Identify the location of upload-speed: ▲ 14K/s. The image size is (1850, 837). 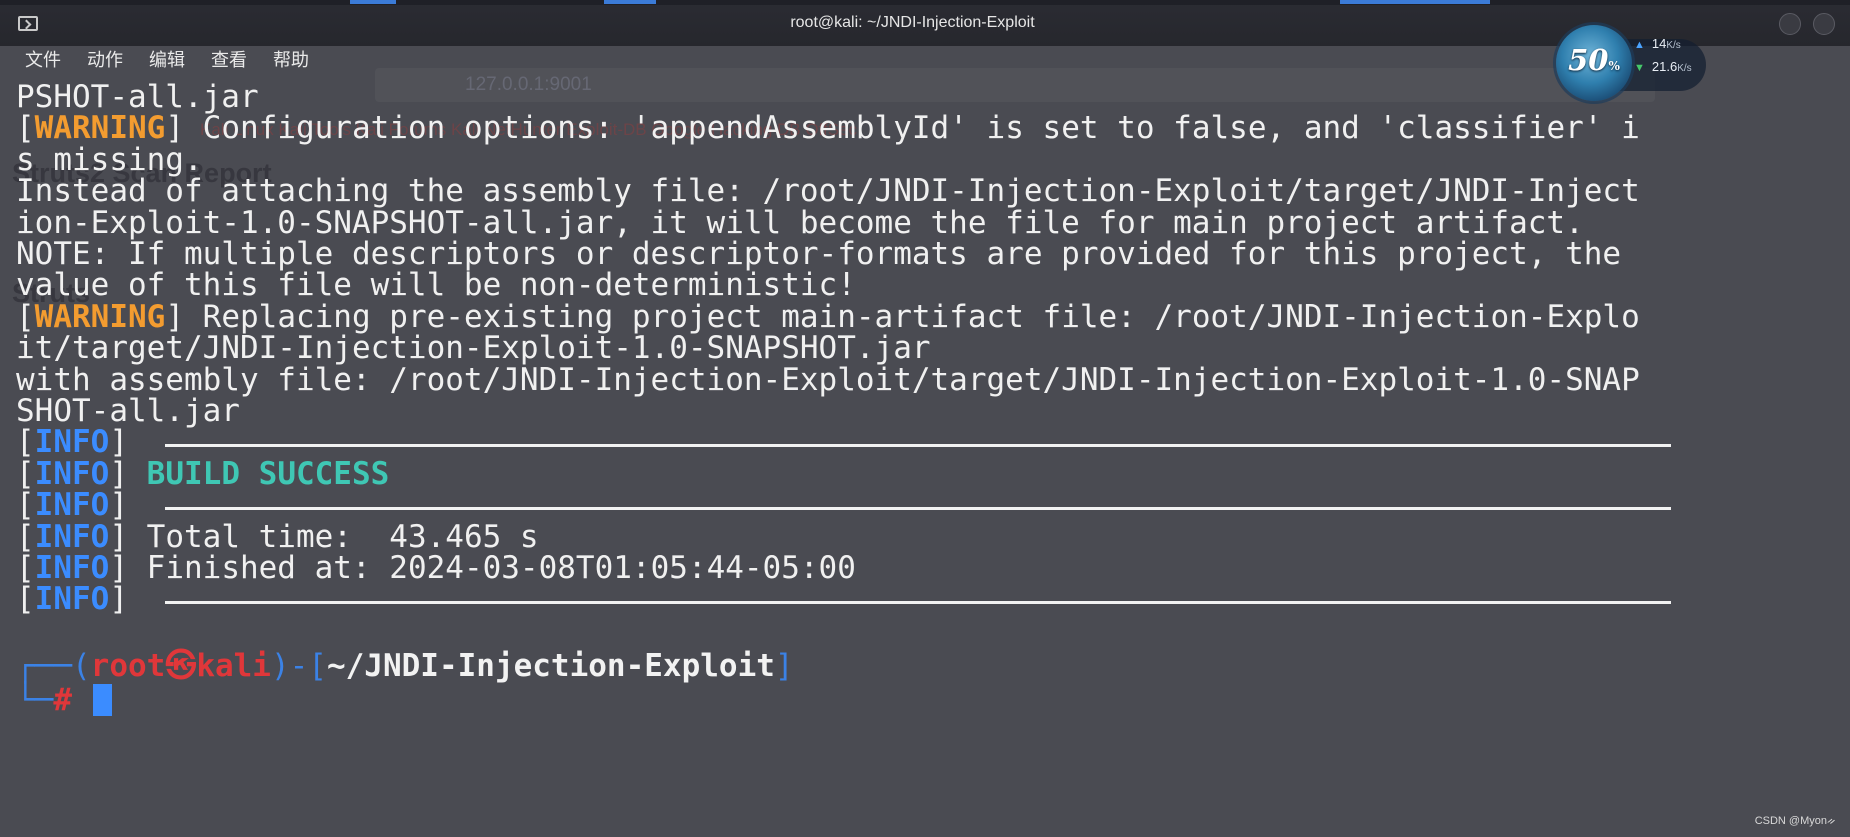
(1657, 43).